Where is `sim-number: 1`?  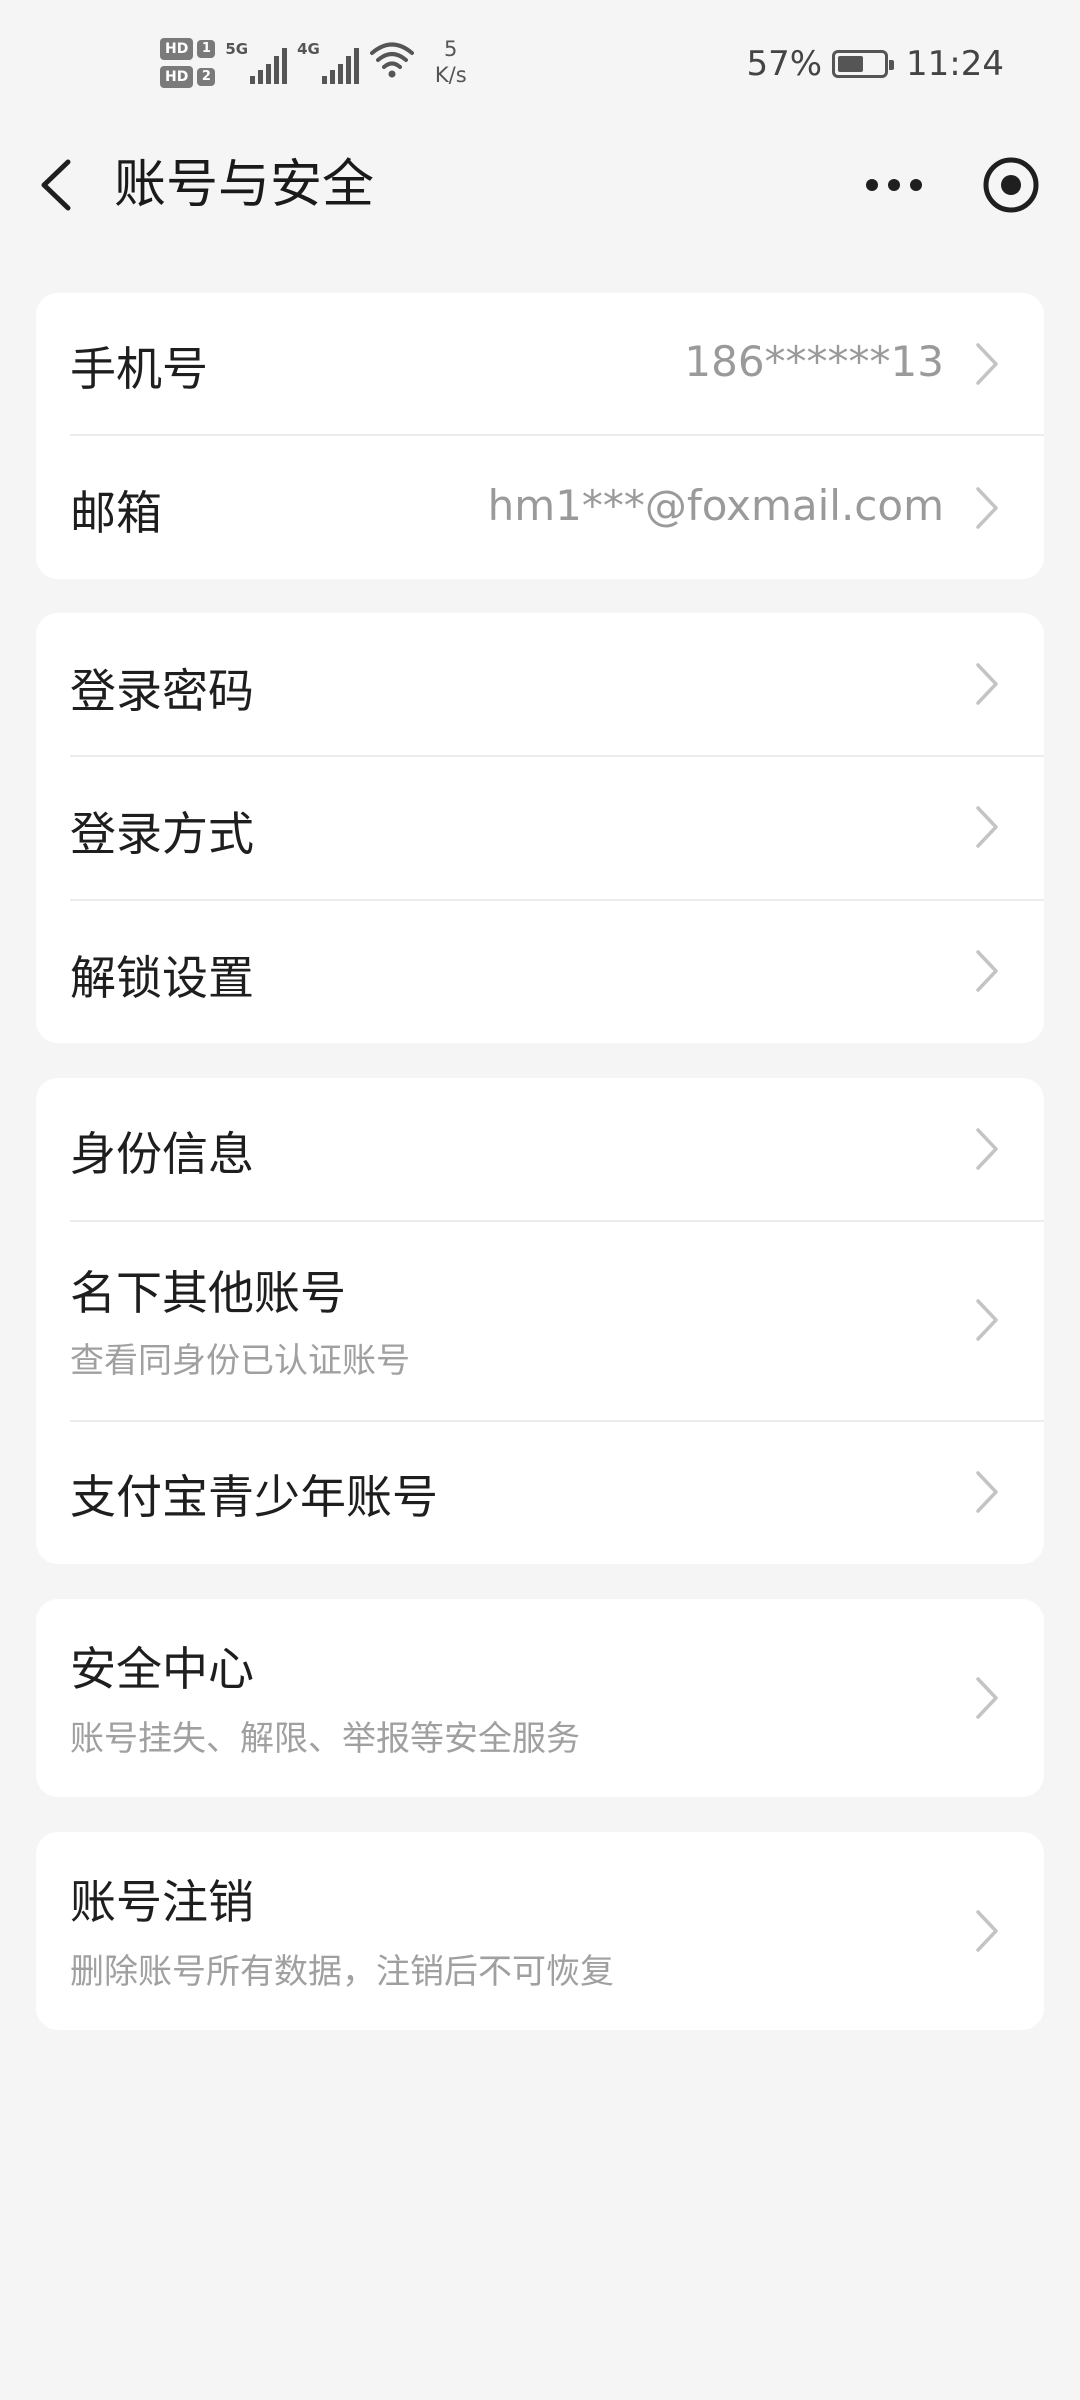 sim-number: 1 is located at coordinates (206, 49).